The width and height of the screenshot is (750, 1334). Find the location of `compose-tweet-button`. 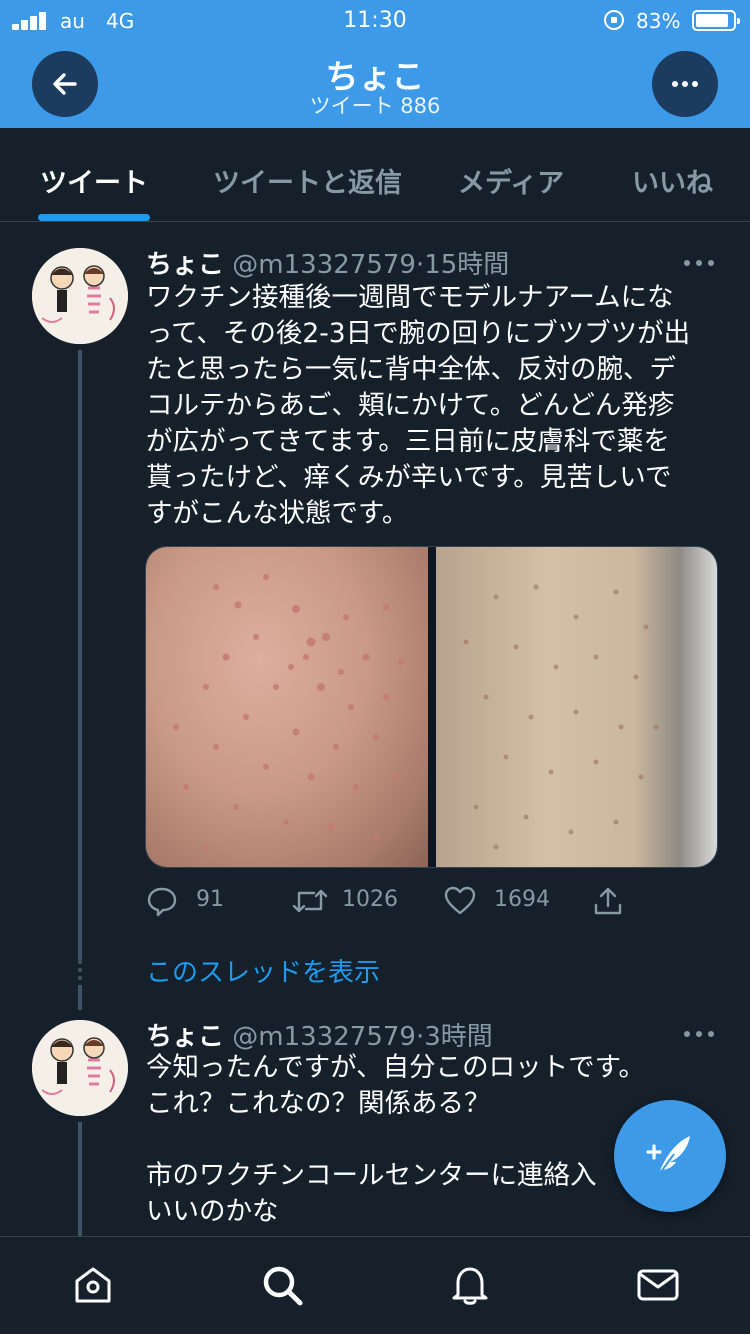

compose-tweet-button is located at coordinates (670, 1156).